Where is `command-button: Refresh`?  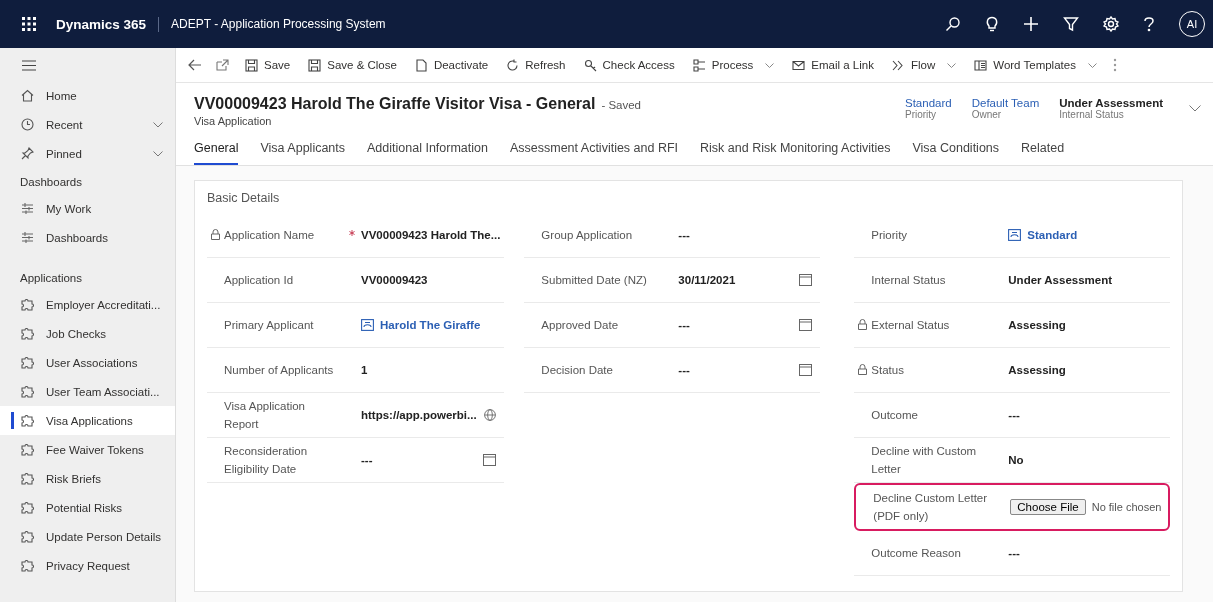
command-button: Refresh is located at coordinates (536, 65).